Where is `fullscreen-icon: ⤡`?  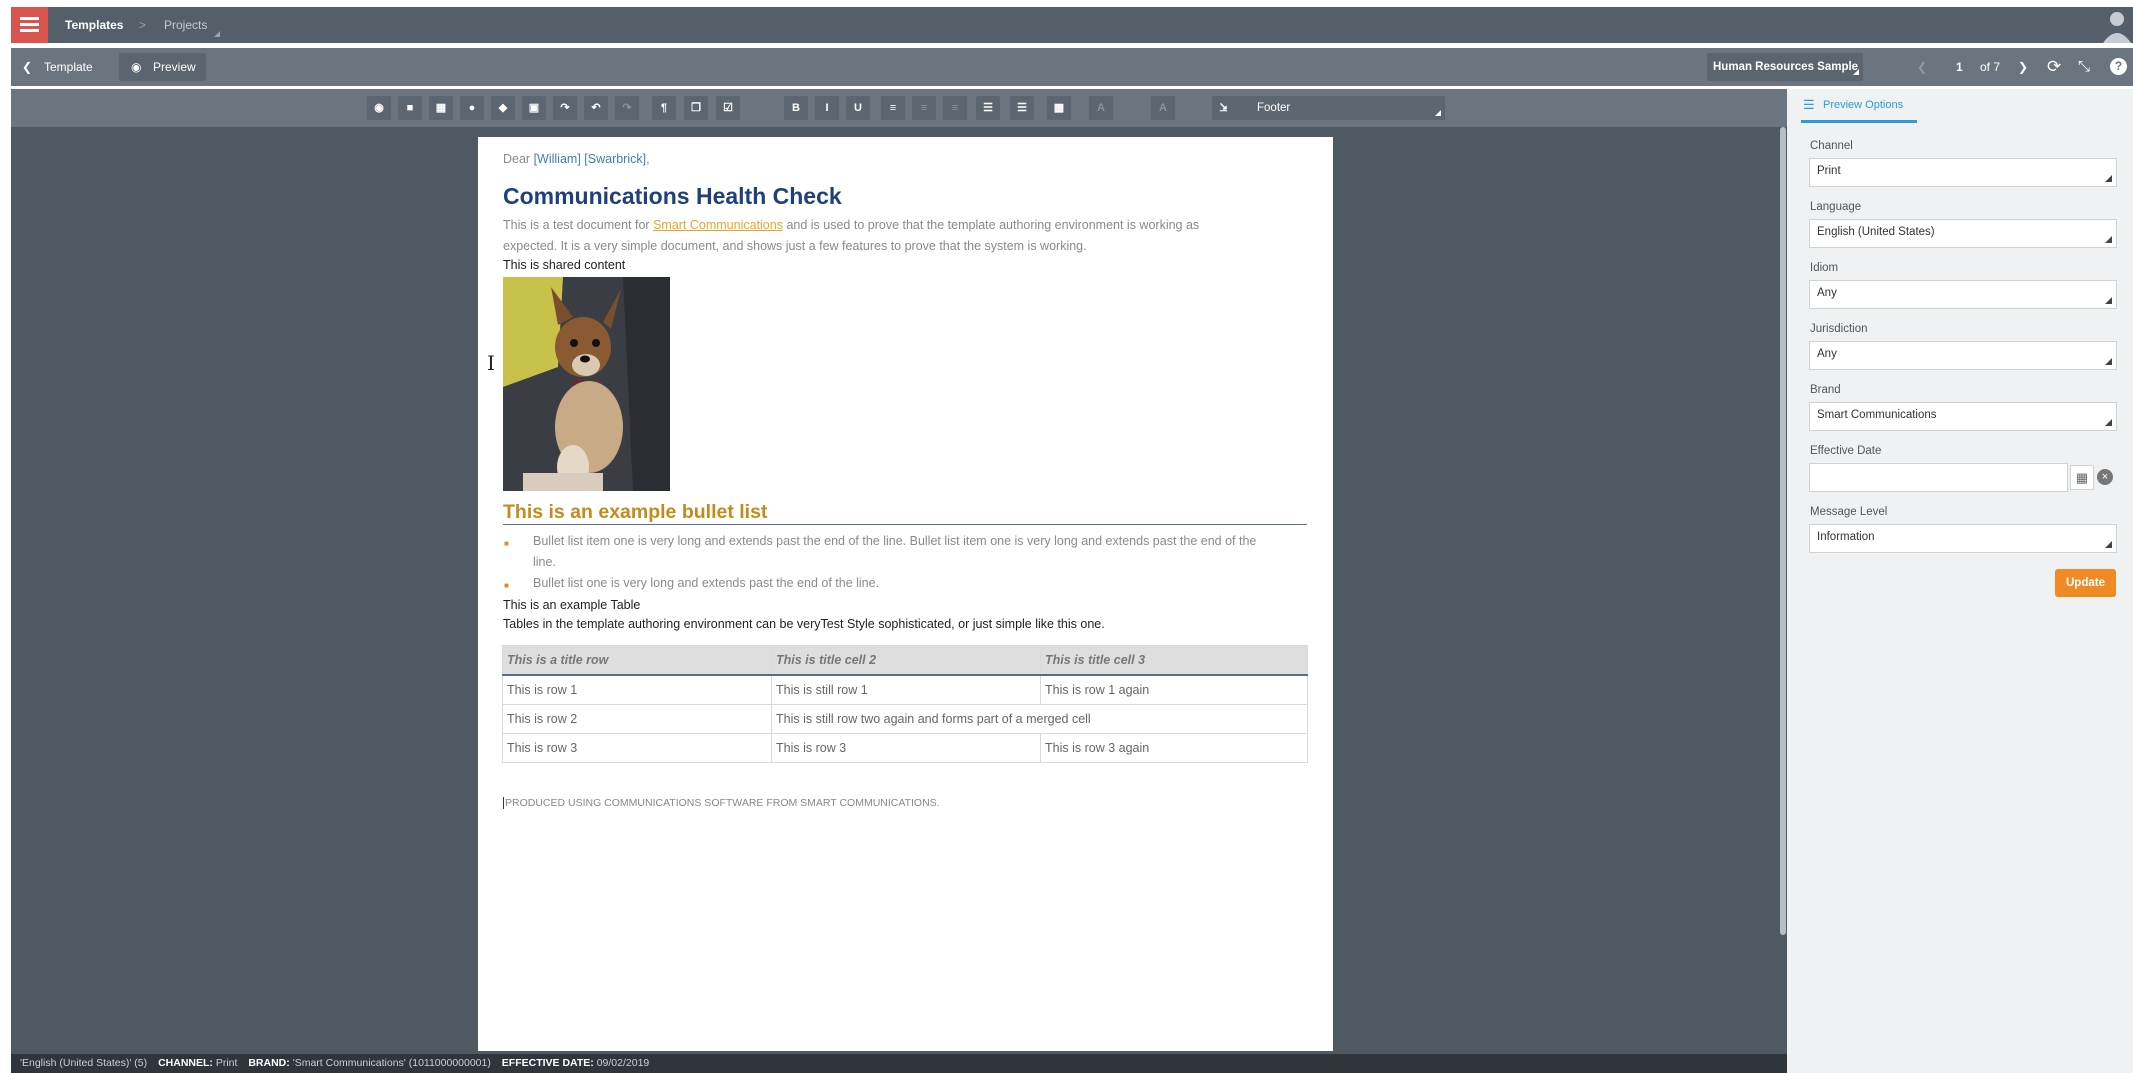 fullscreen-icon: ⤡ is located at coordinates (2084, 67).